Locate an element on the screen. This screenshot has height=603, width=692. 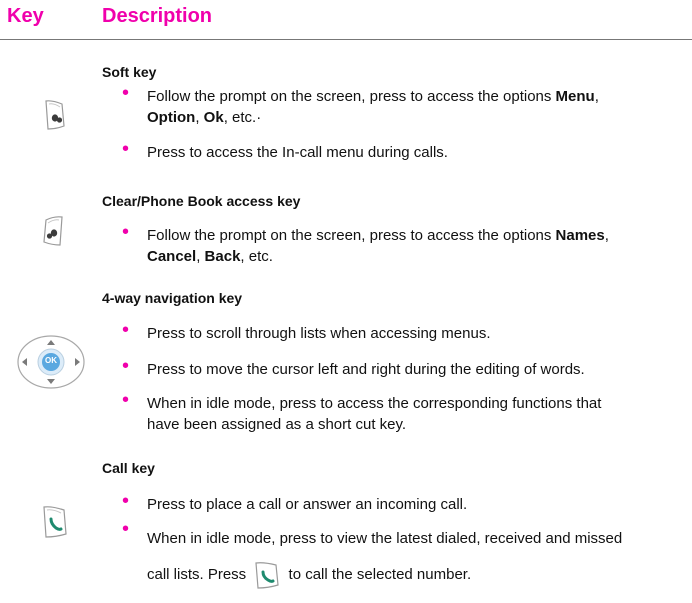
navigation-key-icon: OK is located at coordinates (51, 364).